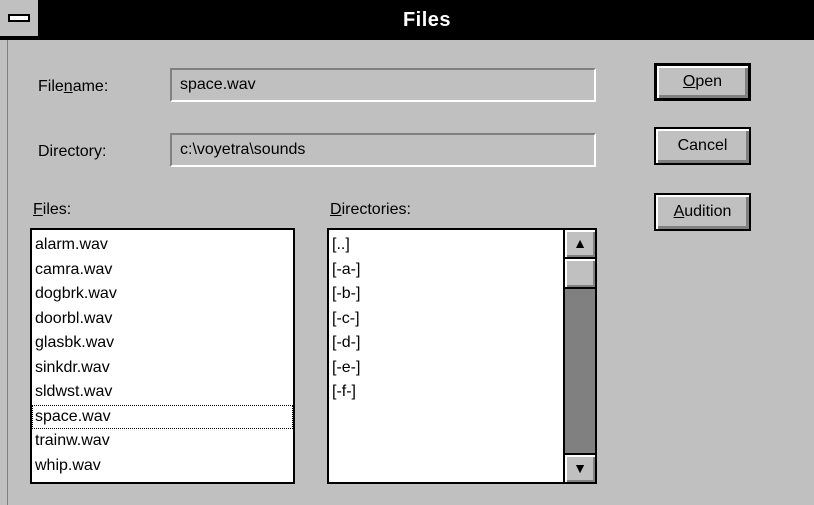 This screenshot has height=505, width=814. I want to click on open-button: Open, so click(702, 82).